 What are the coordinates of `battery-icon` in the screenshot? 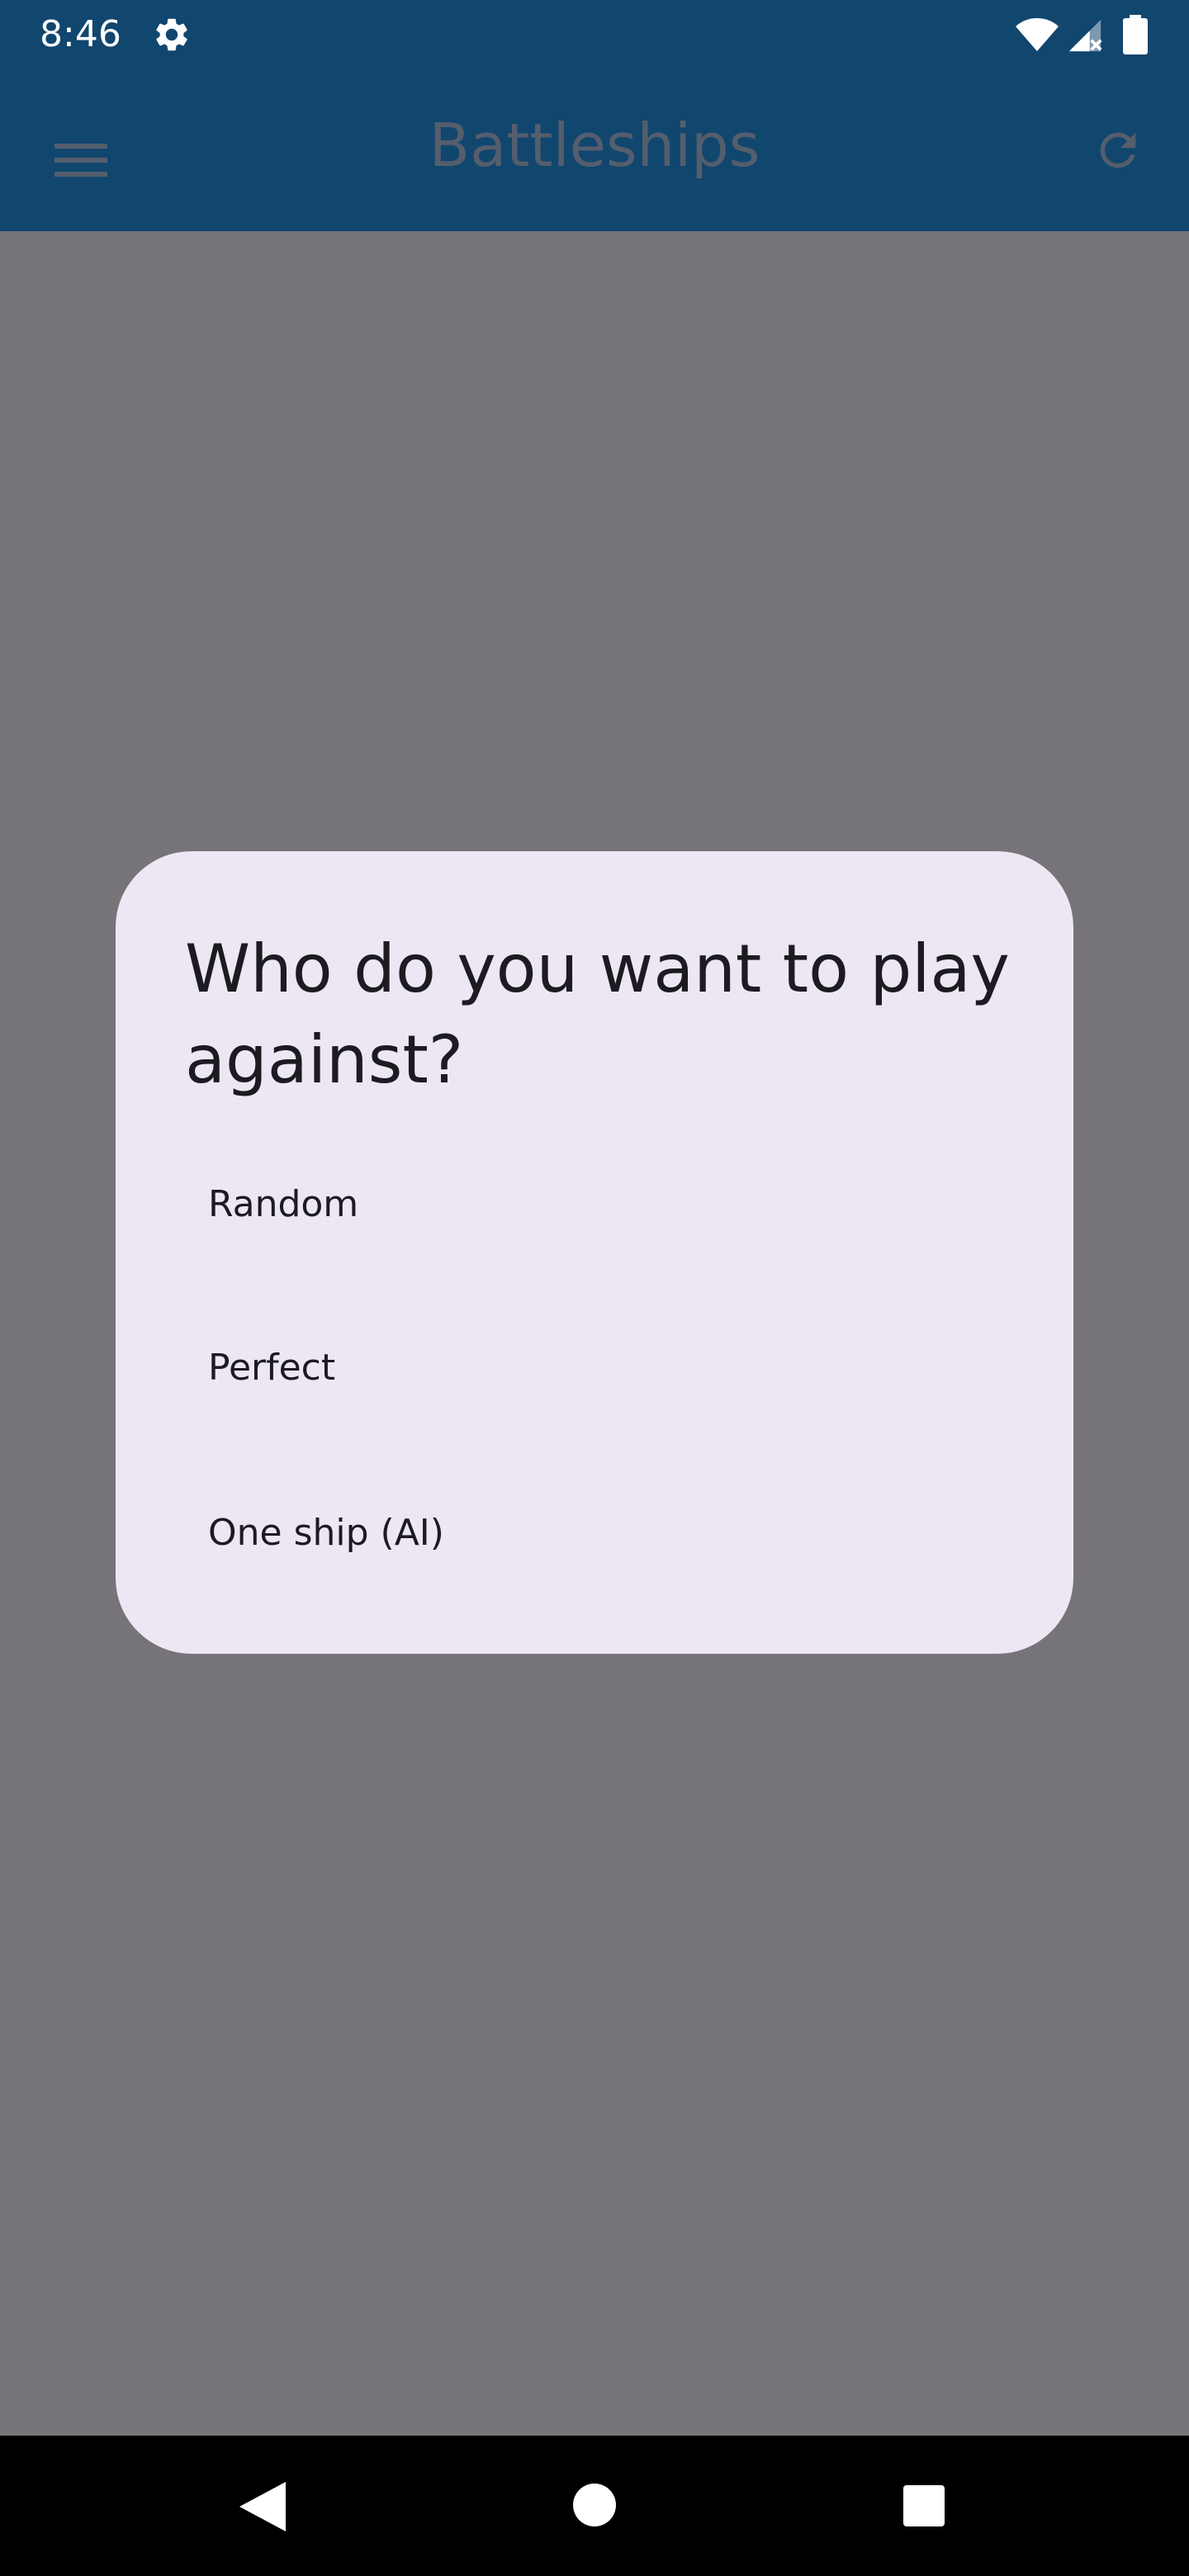 It's located at (1135, 34).